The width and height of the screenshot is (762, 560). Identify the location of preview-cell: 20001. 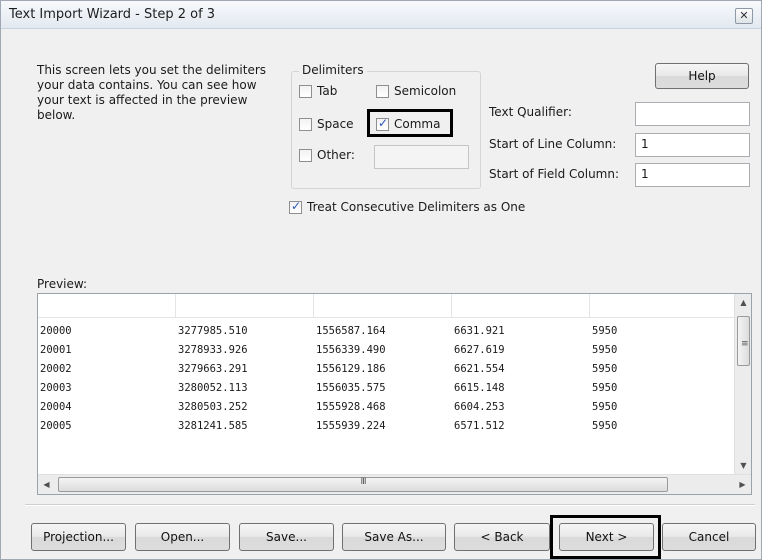
(56, 350).